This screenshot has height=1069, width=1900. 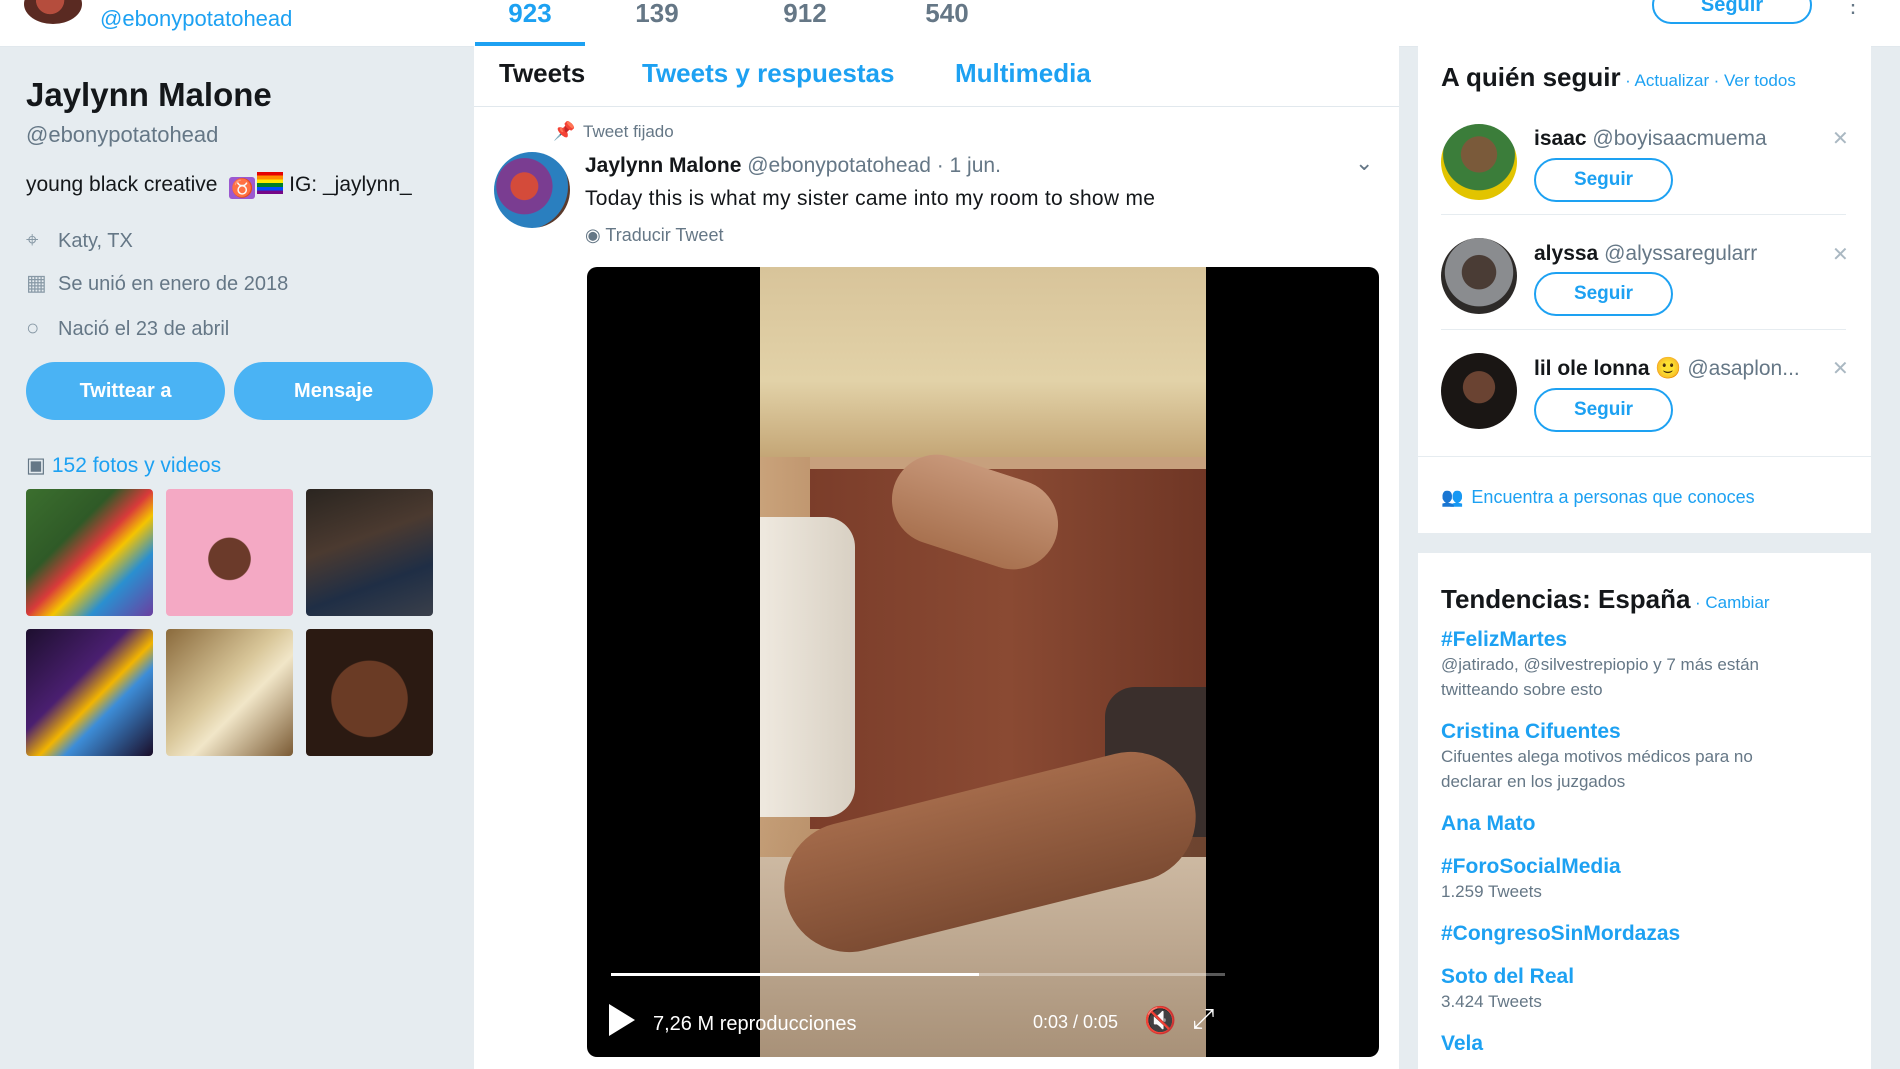 I want to click on tweet-to-button: Twittear a, so click(x=125, y=391).